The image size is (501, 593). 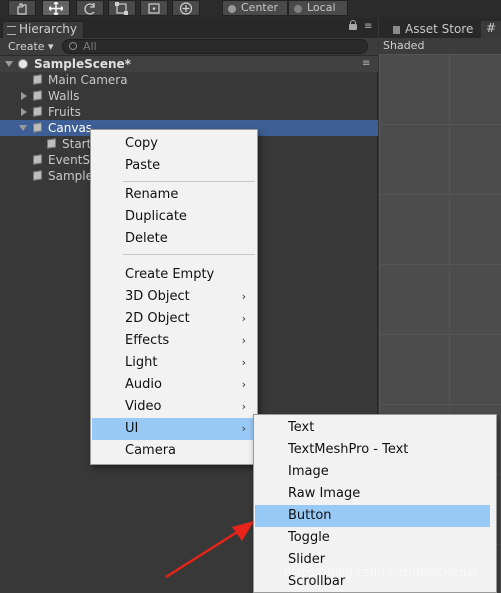 I want to click on menu-item-duplicate: Duplicate, so click(x=174, y=217).